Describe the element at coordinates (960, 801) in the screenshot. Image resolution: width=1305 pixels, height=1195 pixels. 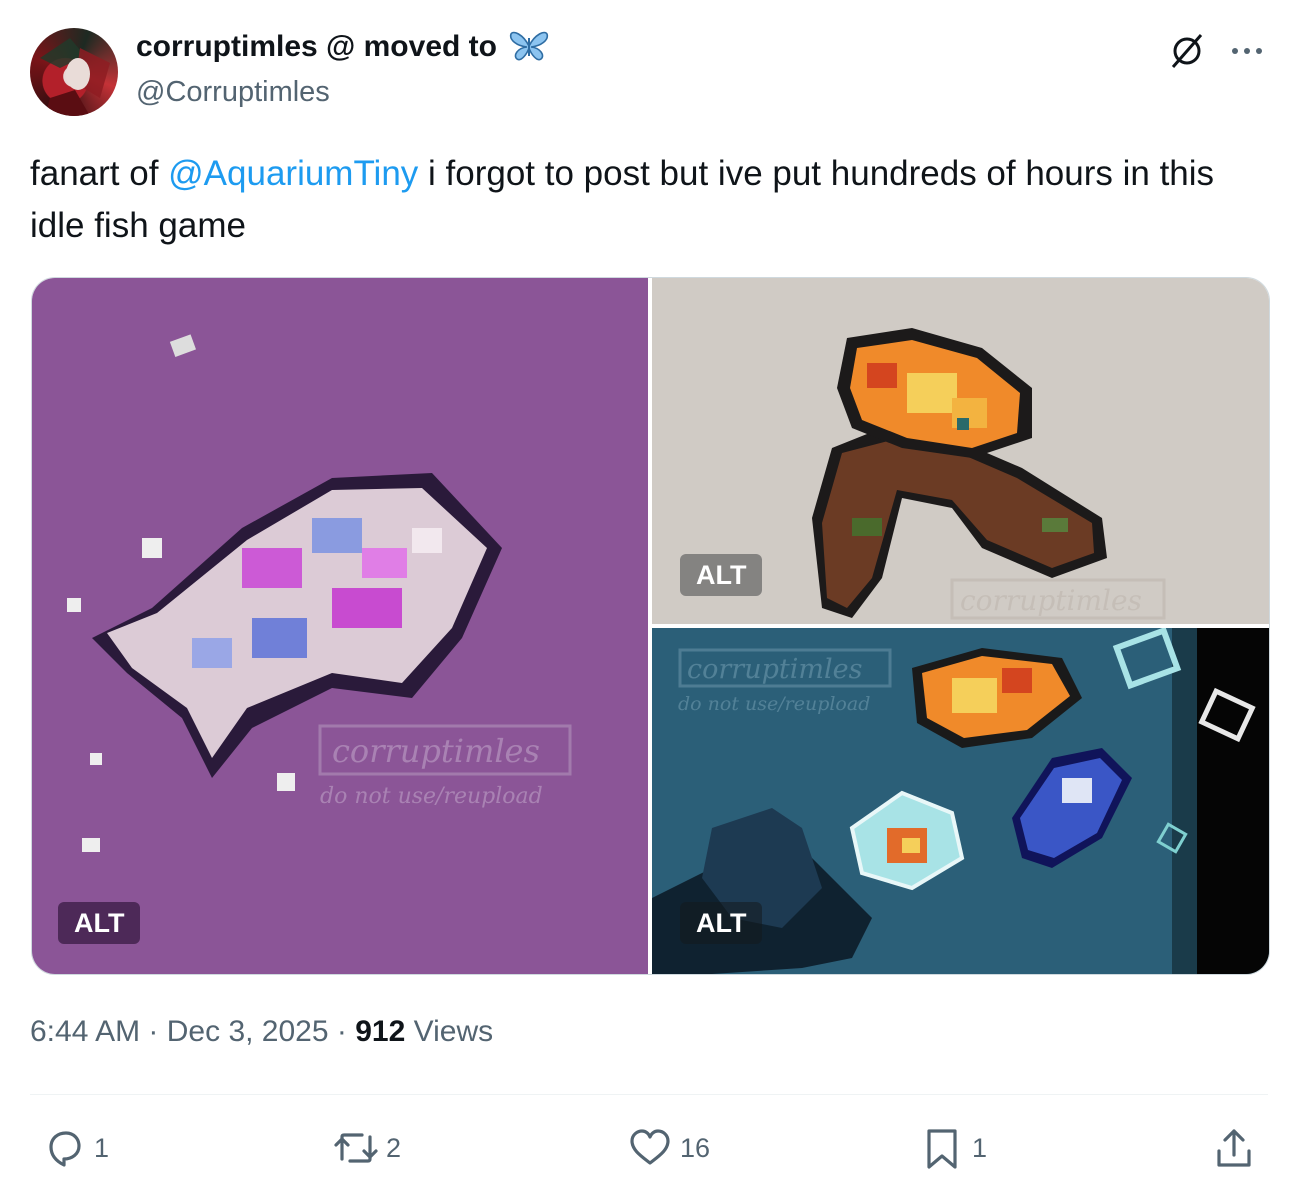
I see `media-image-aquarium-scene: corruptimles do not use/reupload ALT` at that location.